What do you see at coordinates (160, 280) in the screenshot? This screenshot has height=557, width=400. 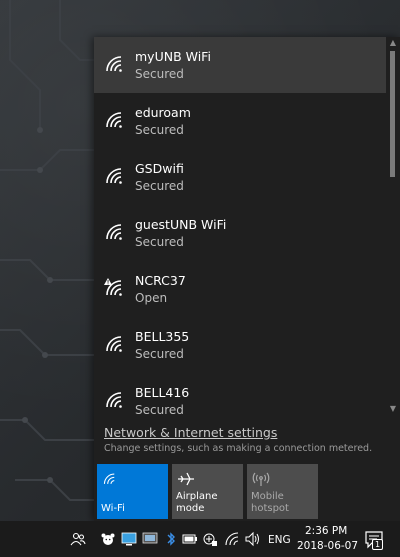 I see `network-name: NCRC37` at bounding box center [160, 280].